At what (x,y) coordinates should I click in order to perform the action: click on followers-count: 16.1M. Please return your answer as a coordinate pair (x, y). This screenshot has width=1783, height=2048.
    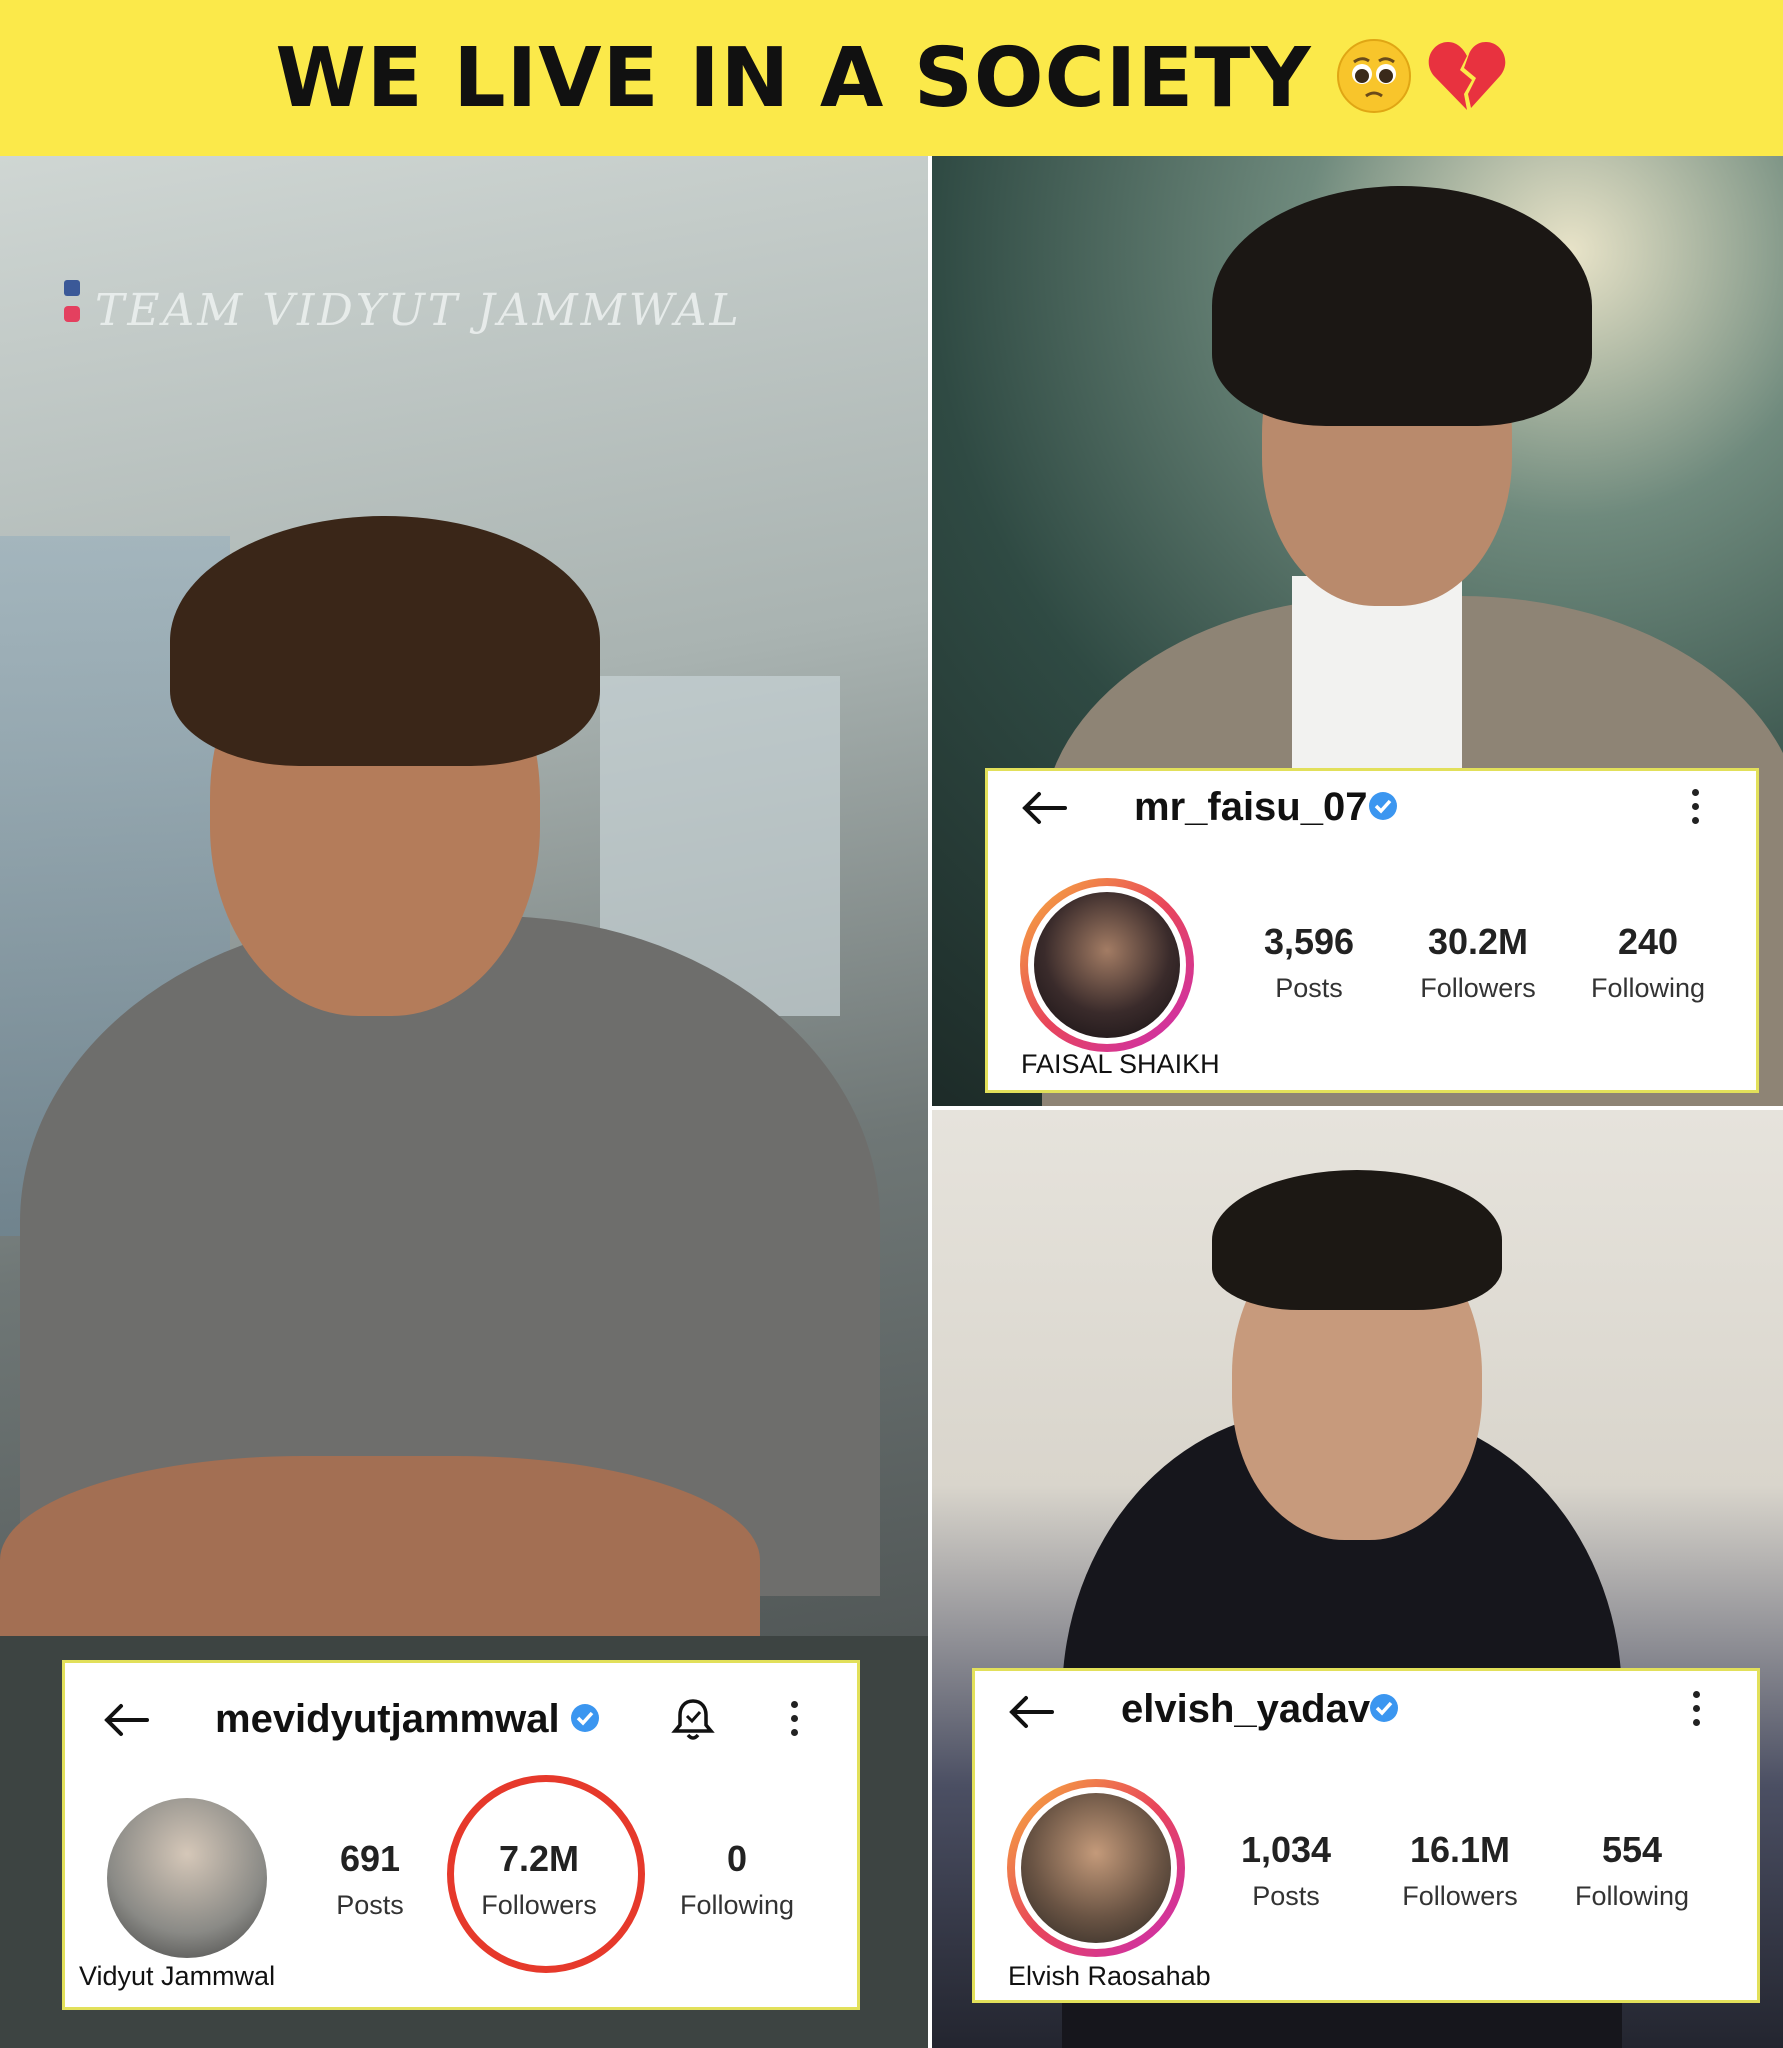
    Looking at the image, I should click on (1460, 1849).